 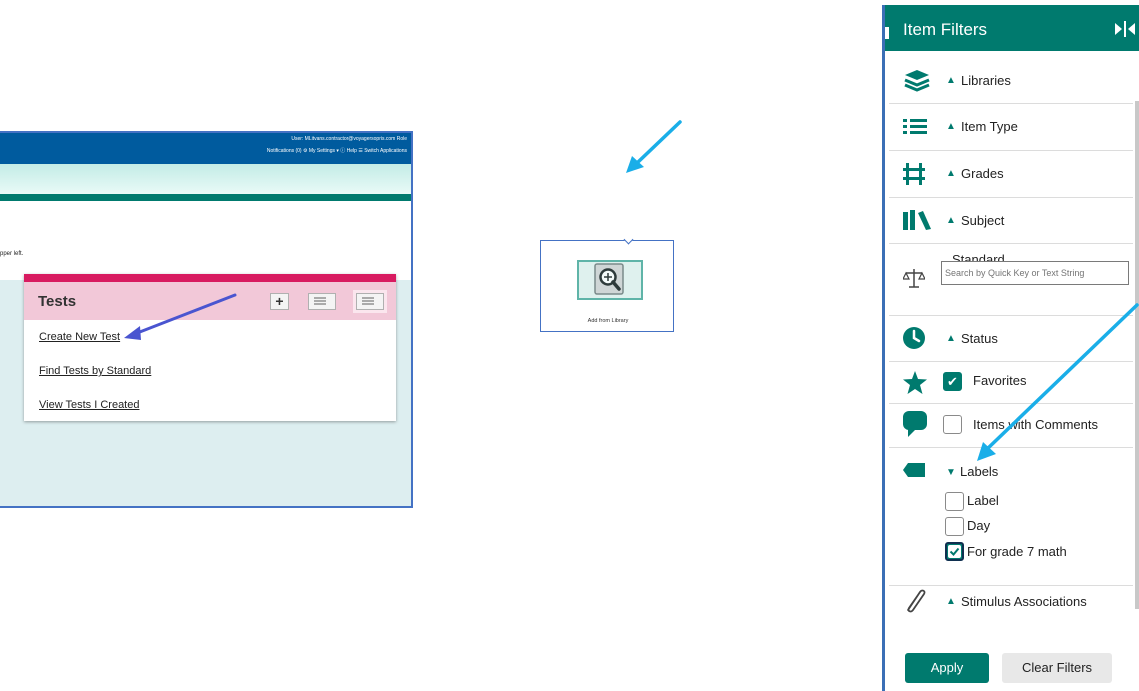 I want to click on label-checkbox, so click(x=954, y=501).